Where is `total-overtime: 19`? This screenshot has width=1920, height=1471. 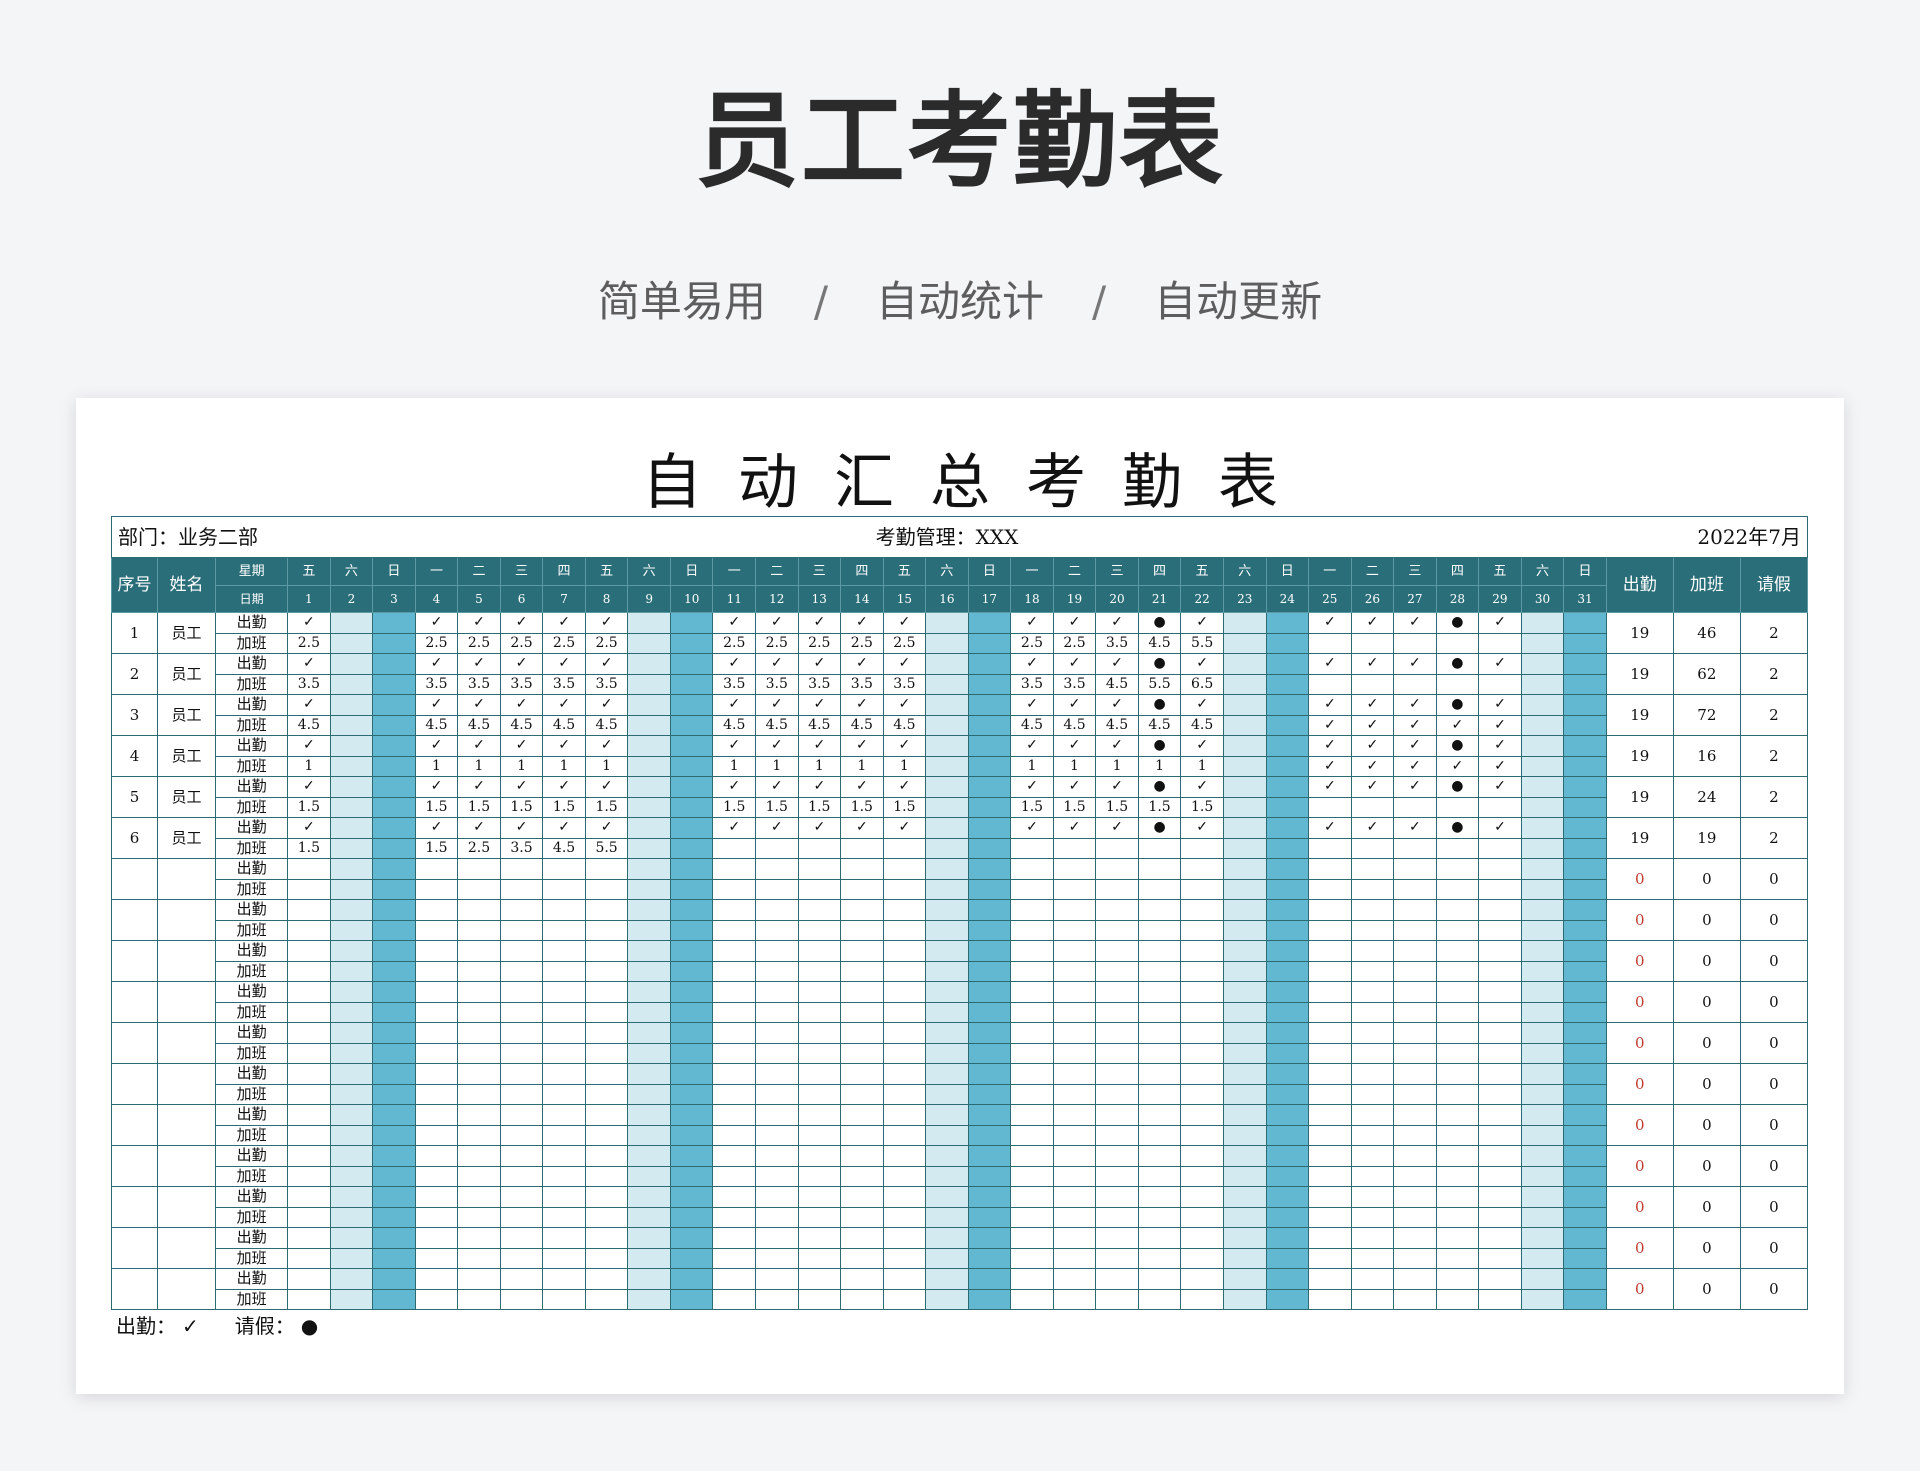 total-overtime: 19 is located at coordinates (1706, 838).